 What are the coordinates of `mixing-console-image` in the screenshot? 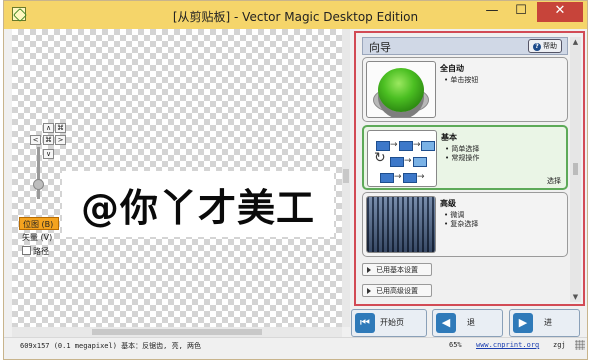 It's located at (401, 224).